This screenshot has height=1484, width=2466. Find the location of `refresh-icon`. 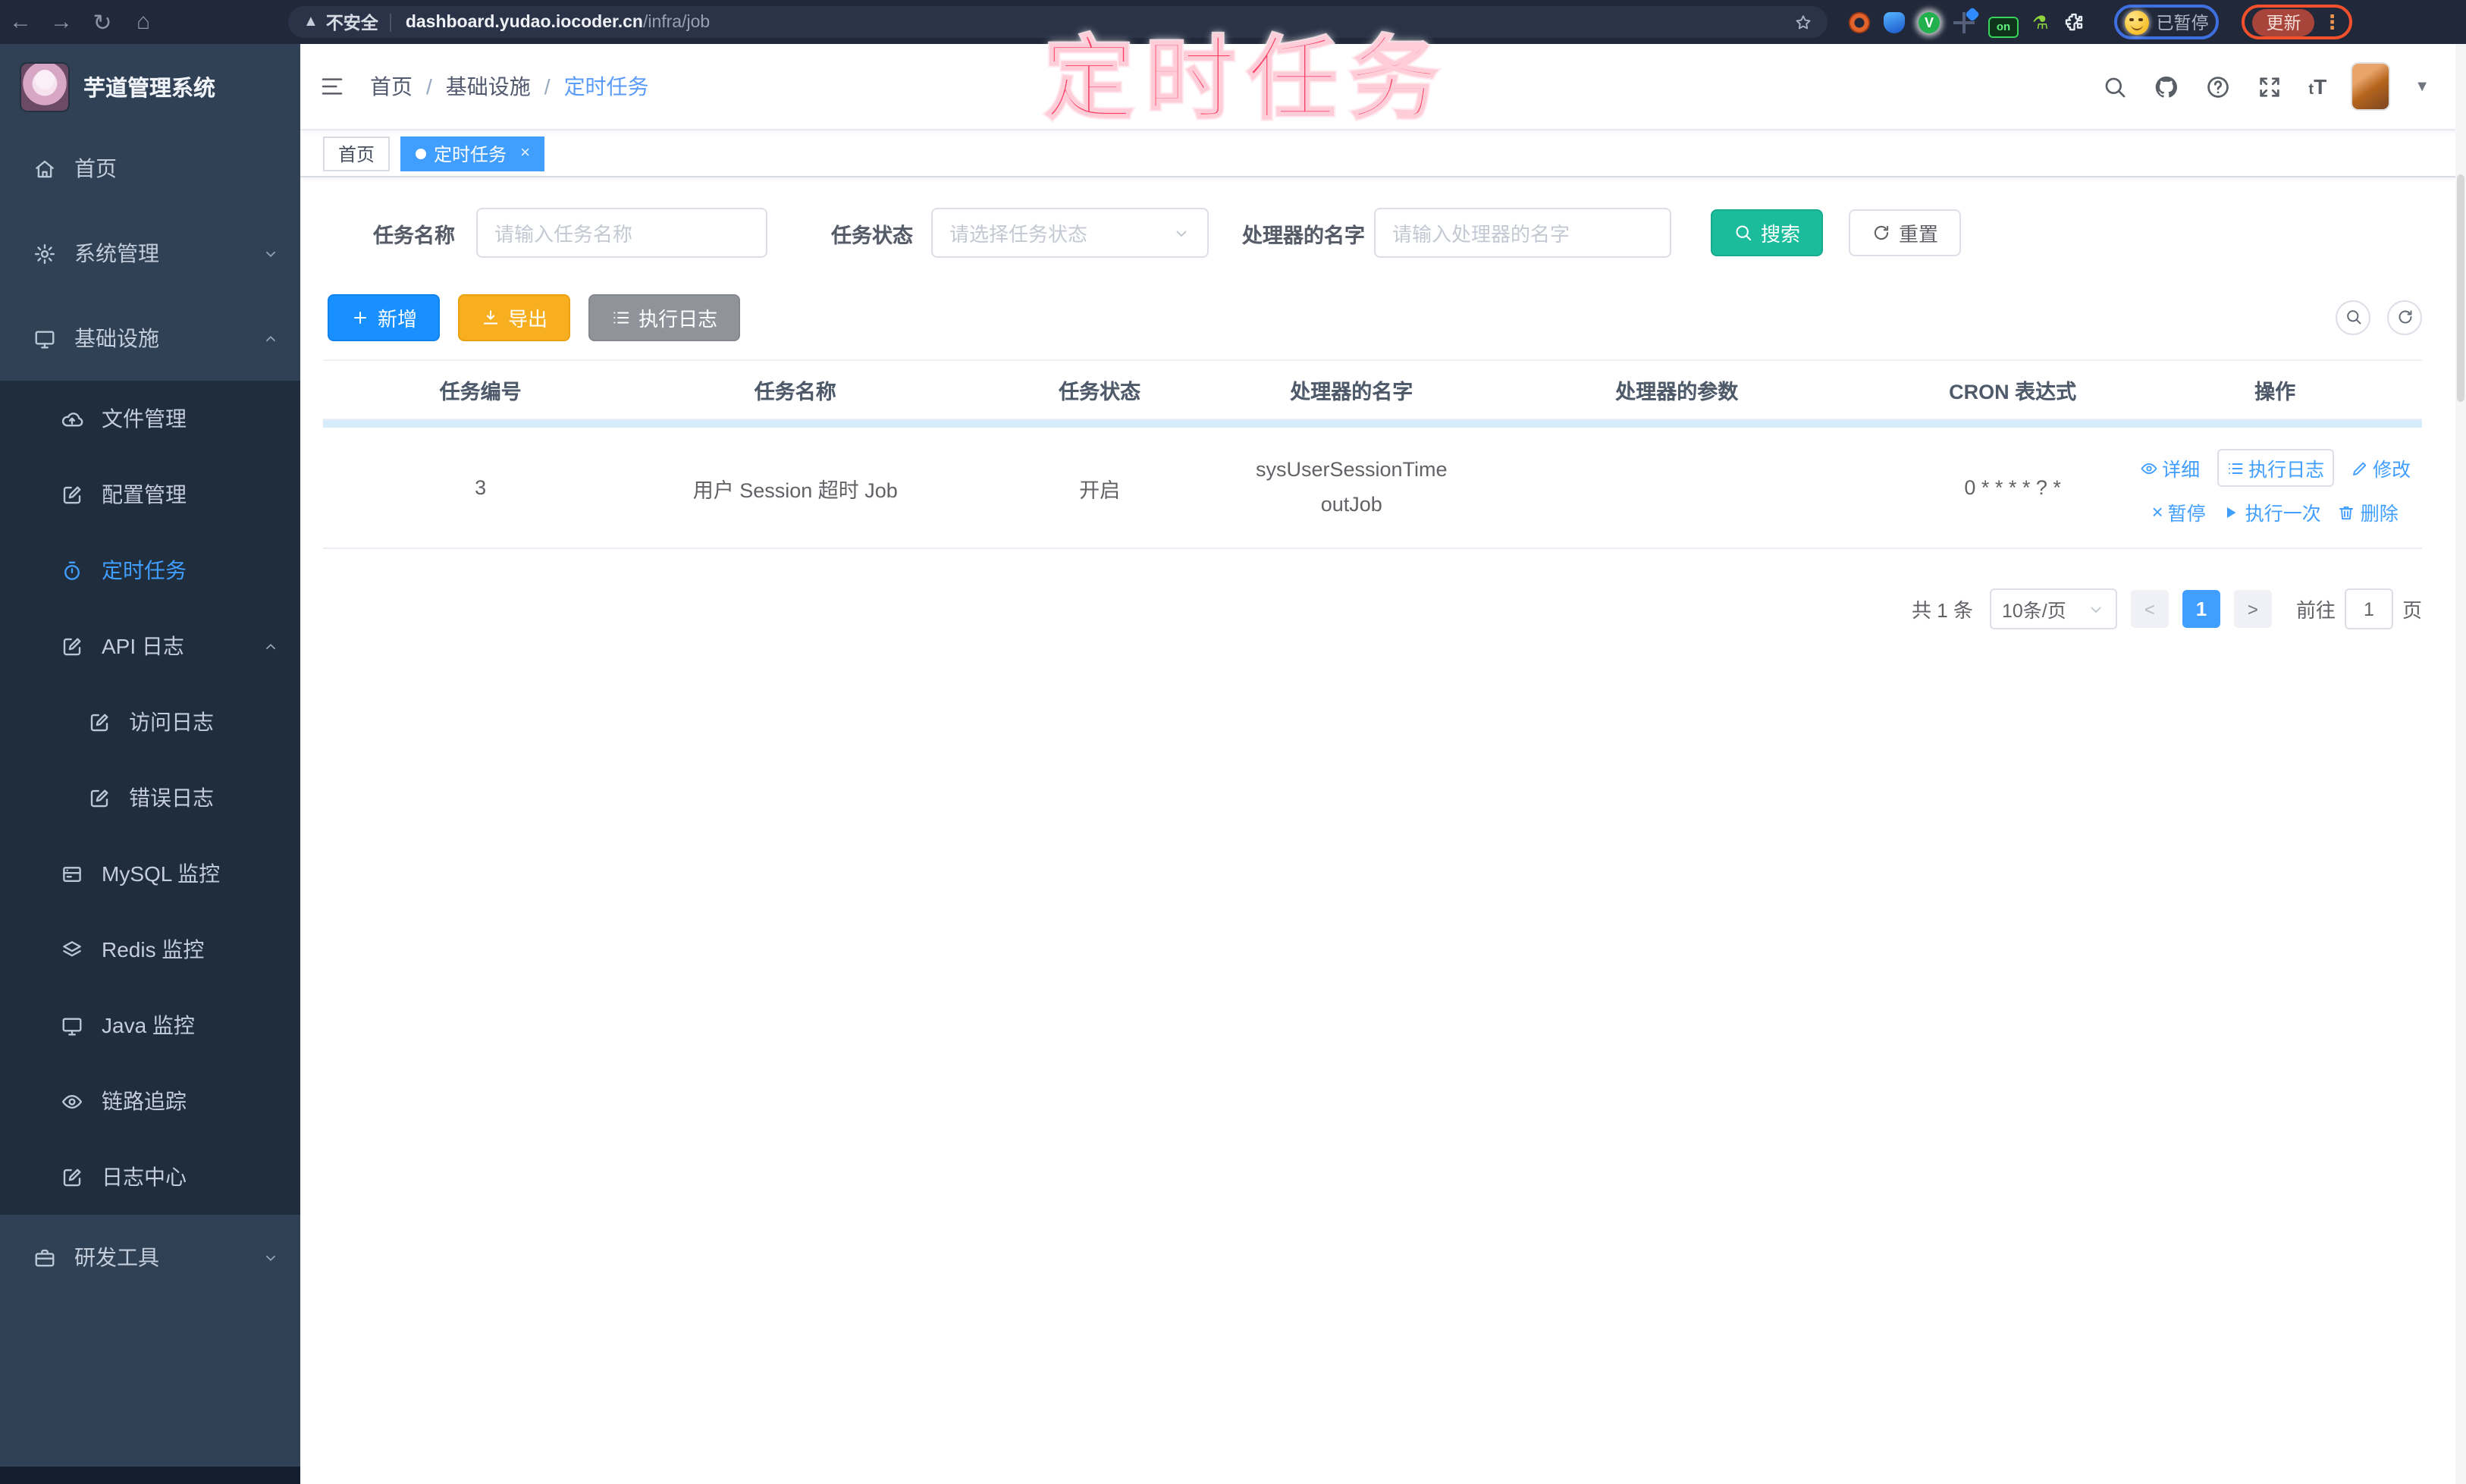

refresh-icon is located at coordinates (1881, 233).